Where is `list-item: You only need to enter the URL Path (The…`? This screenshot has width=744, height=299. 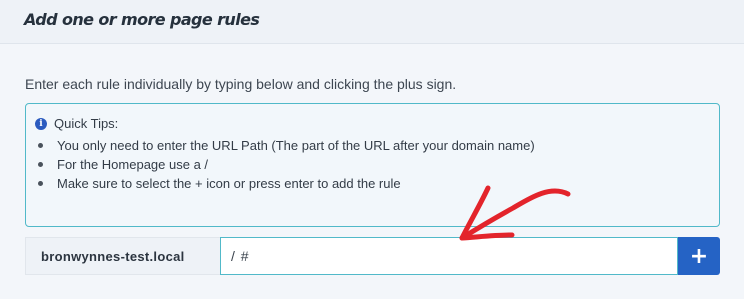 list-item: You only need to enter the URL Path (The… is located at coordinates (286, 145).